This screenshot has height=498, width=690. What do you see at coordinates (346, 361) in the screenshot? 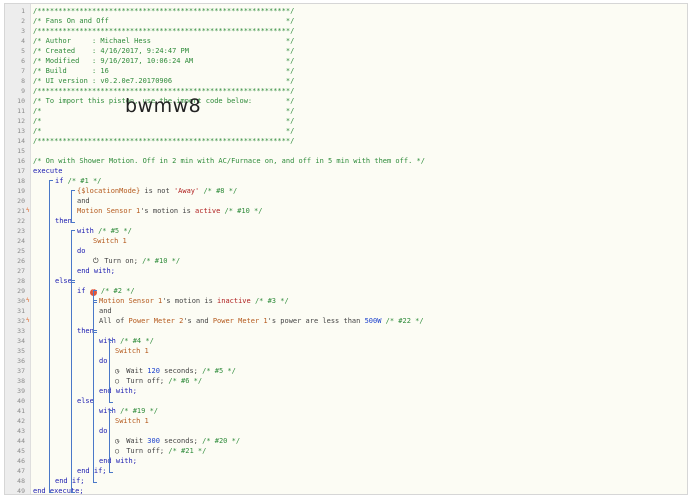
I see `code-line: 36 do` at bounding box center [346, 361].